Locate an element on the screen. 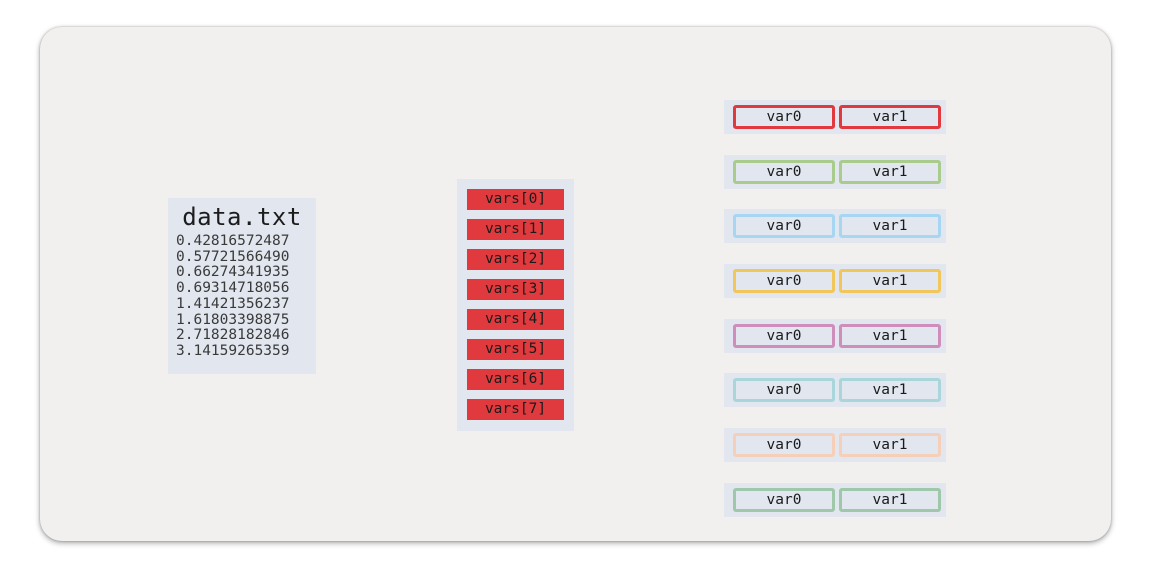 This screenshot has width=1151, height=573. file-line: 1.41421356237 is located at coordinates (233, 303).